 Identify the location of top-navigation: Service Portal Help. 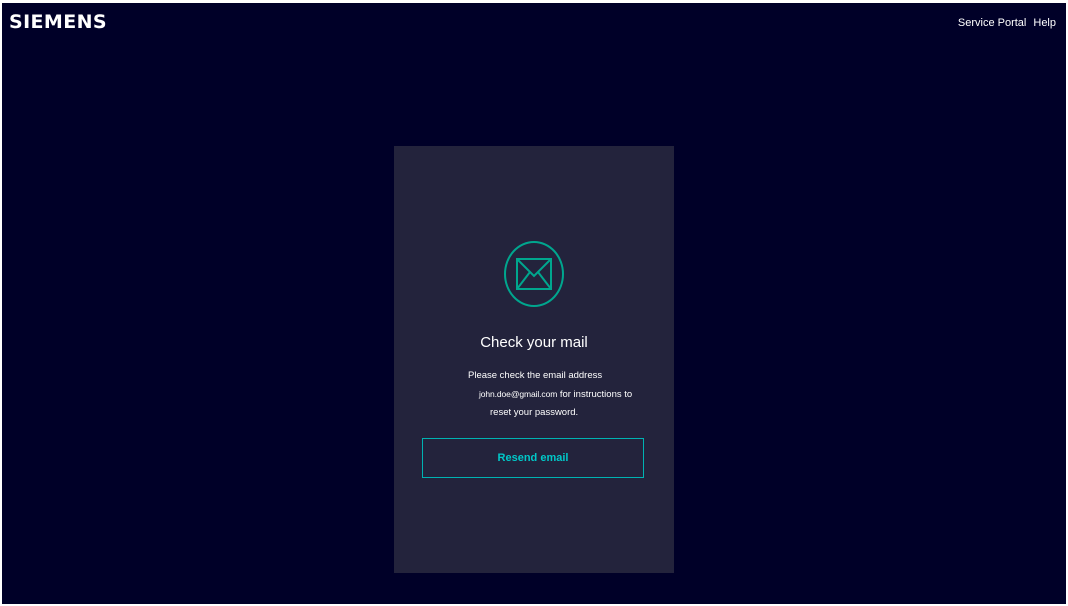
(1007, 23).